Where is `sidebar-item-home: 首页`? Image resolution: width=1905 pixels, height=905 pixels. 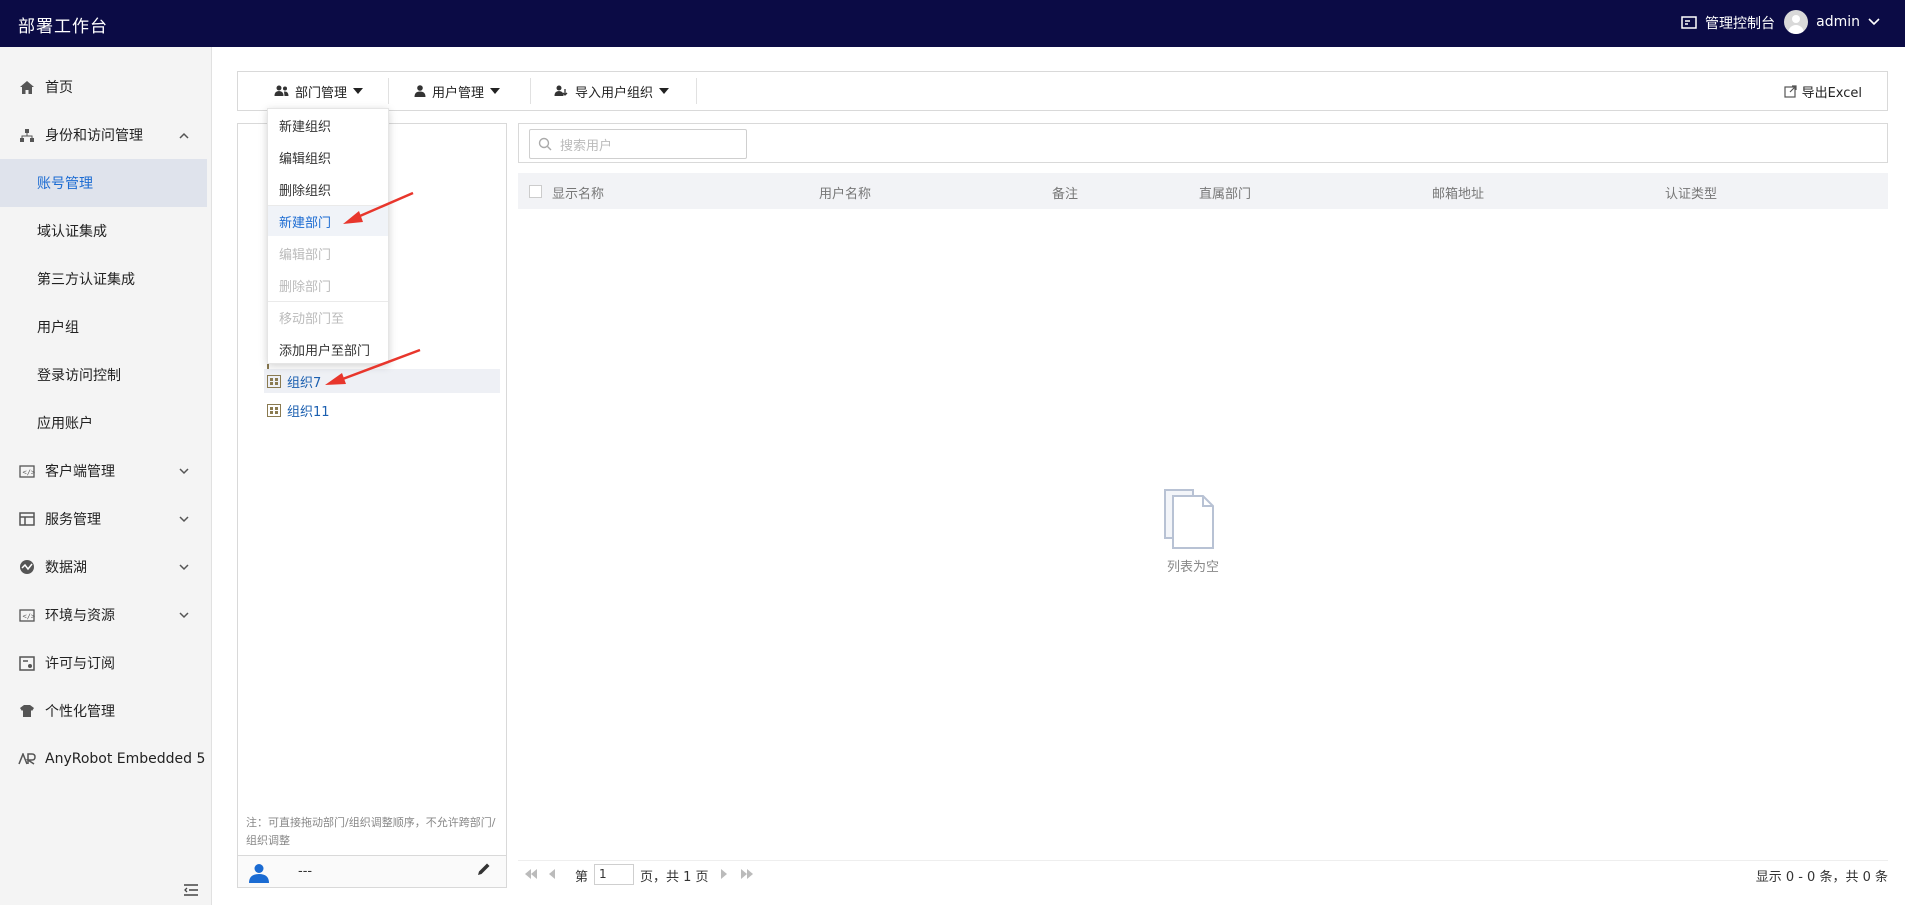 sidebar-item-home: 首页 is located at coordinates (103, 87).